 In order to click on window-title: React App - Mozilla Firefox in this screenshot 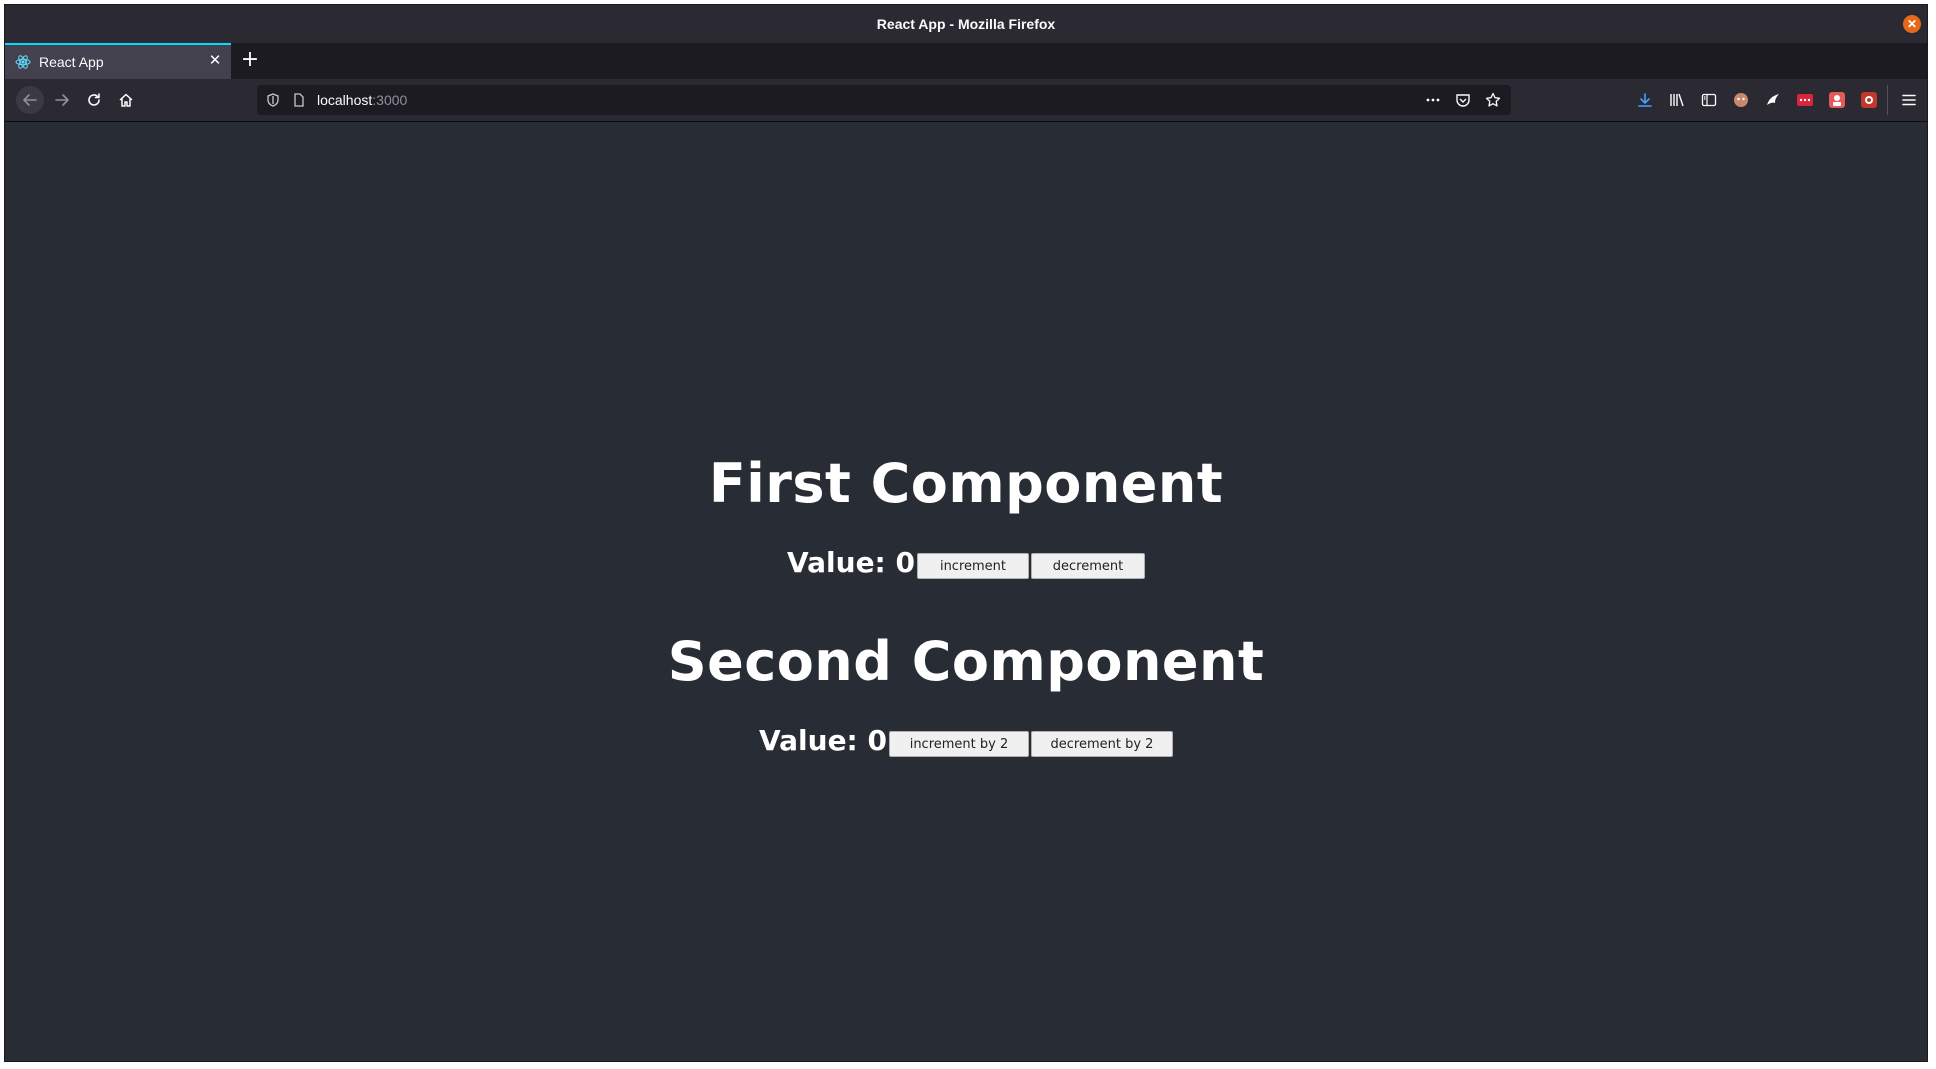, I will do `click(966, 24)`.